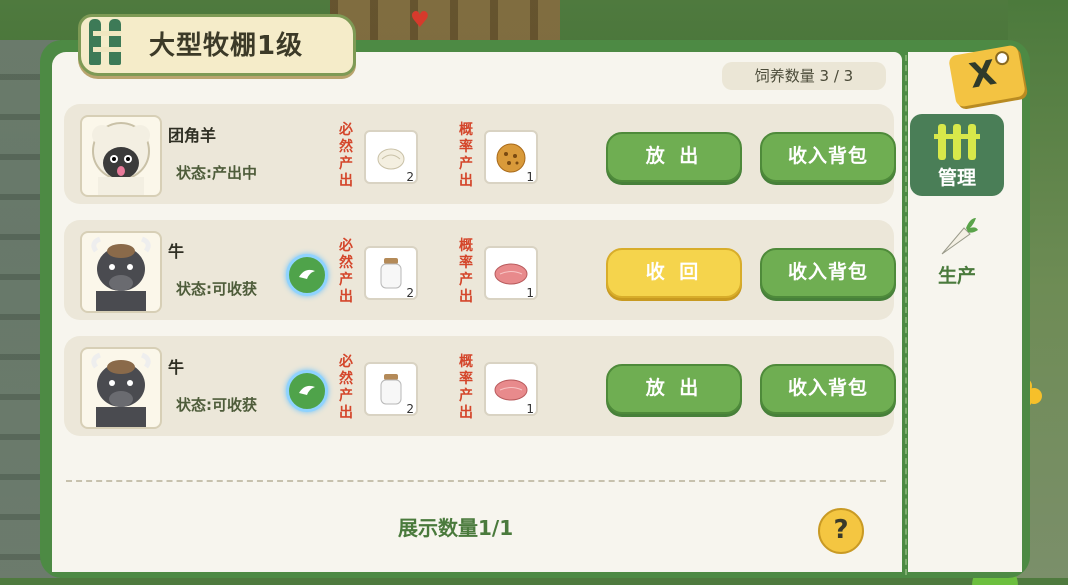  I want to click on animal-name: 团角羊, so click(192, 135).